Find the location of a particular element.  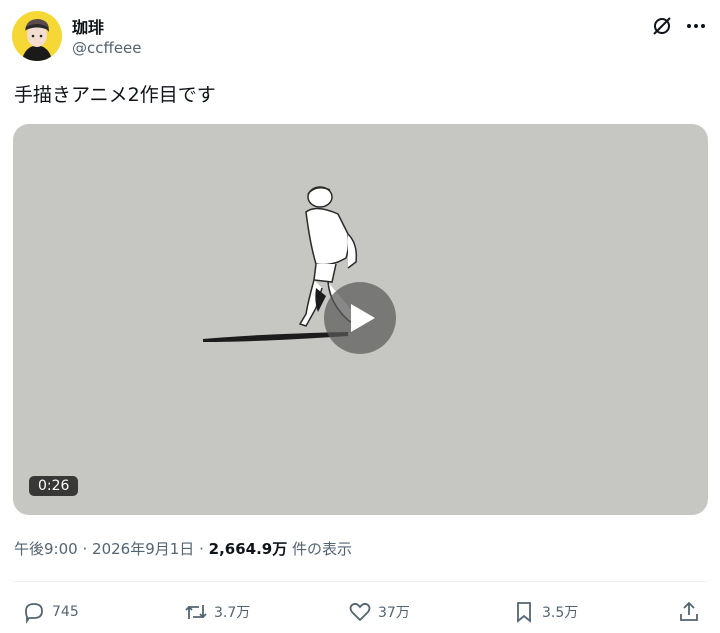

author-name: 珈琲 is located at coordinates (88, 26).